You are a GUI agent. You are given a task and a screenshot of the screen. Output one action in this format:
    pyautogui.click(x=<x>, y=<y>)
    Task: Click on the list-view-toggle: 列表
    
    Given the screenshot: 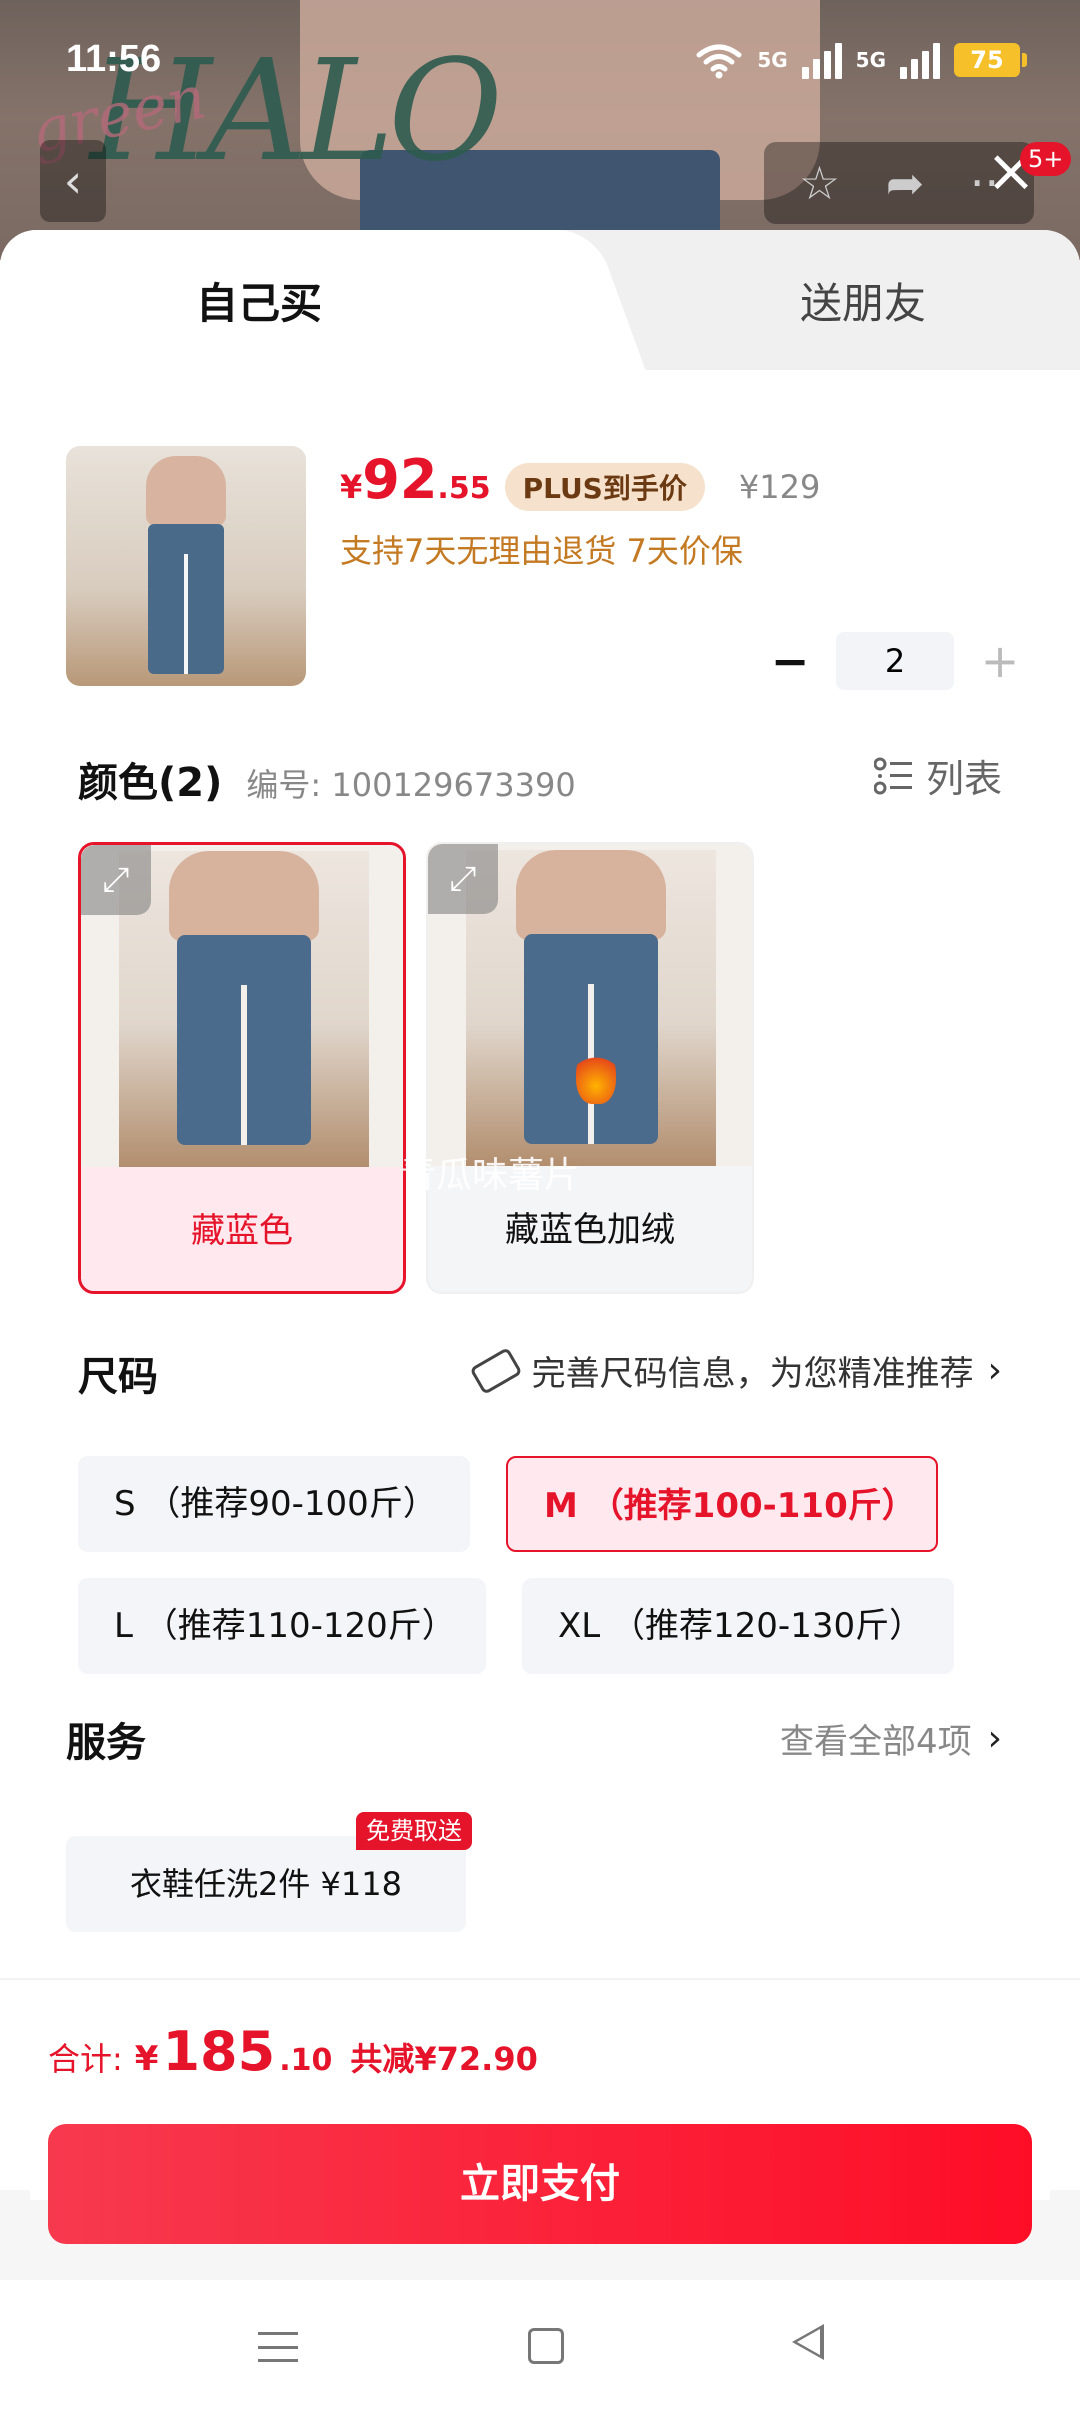 What is the action you would take?
    pyautogui.click(x=937, y=775)
    